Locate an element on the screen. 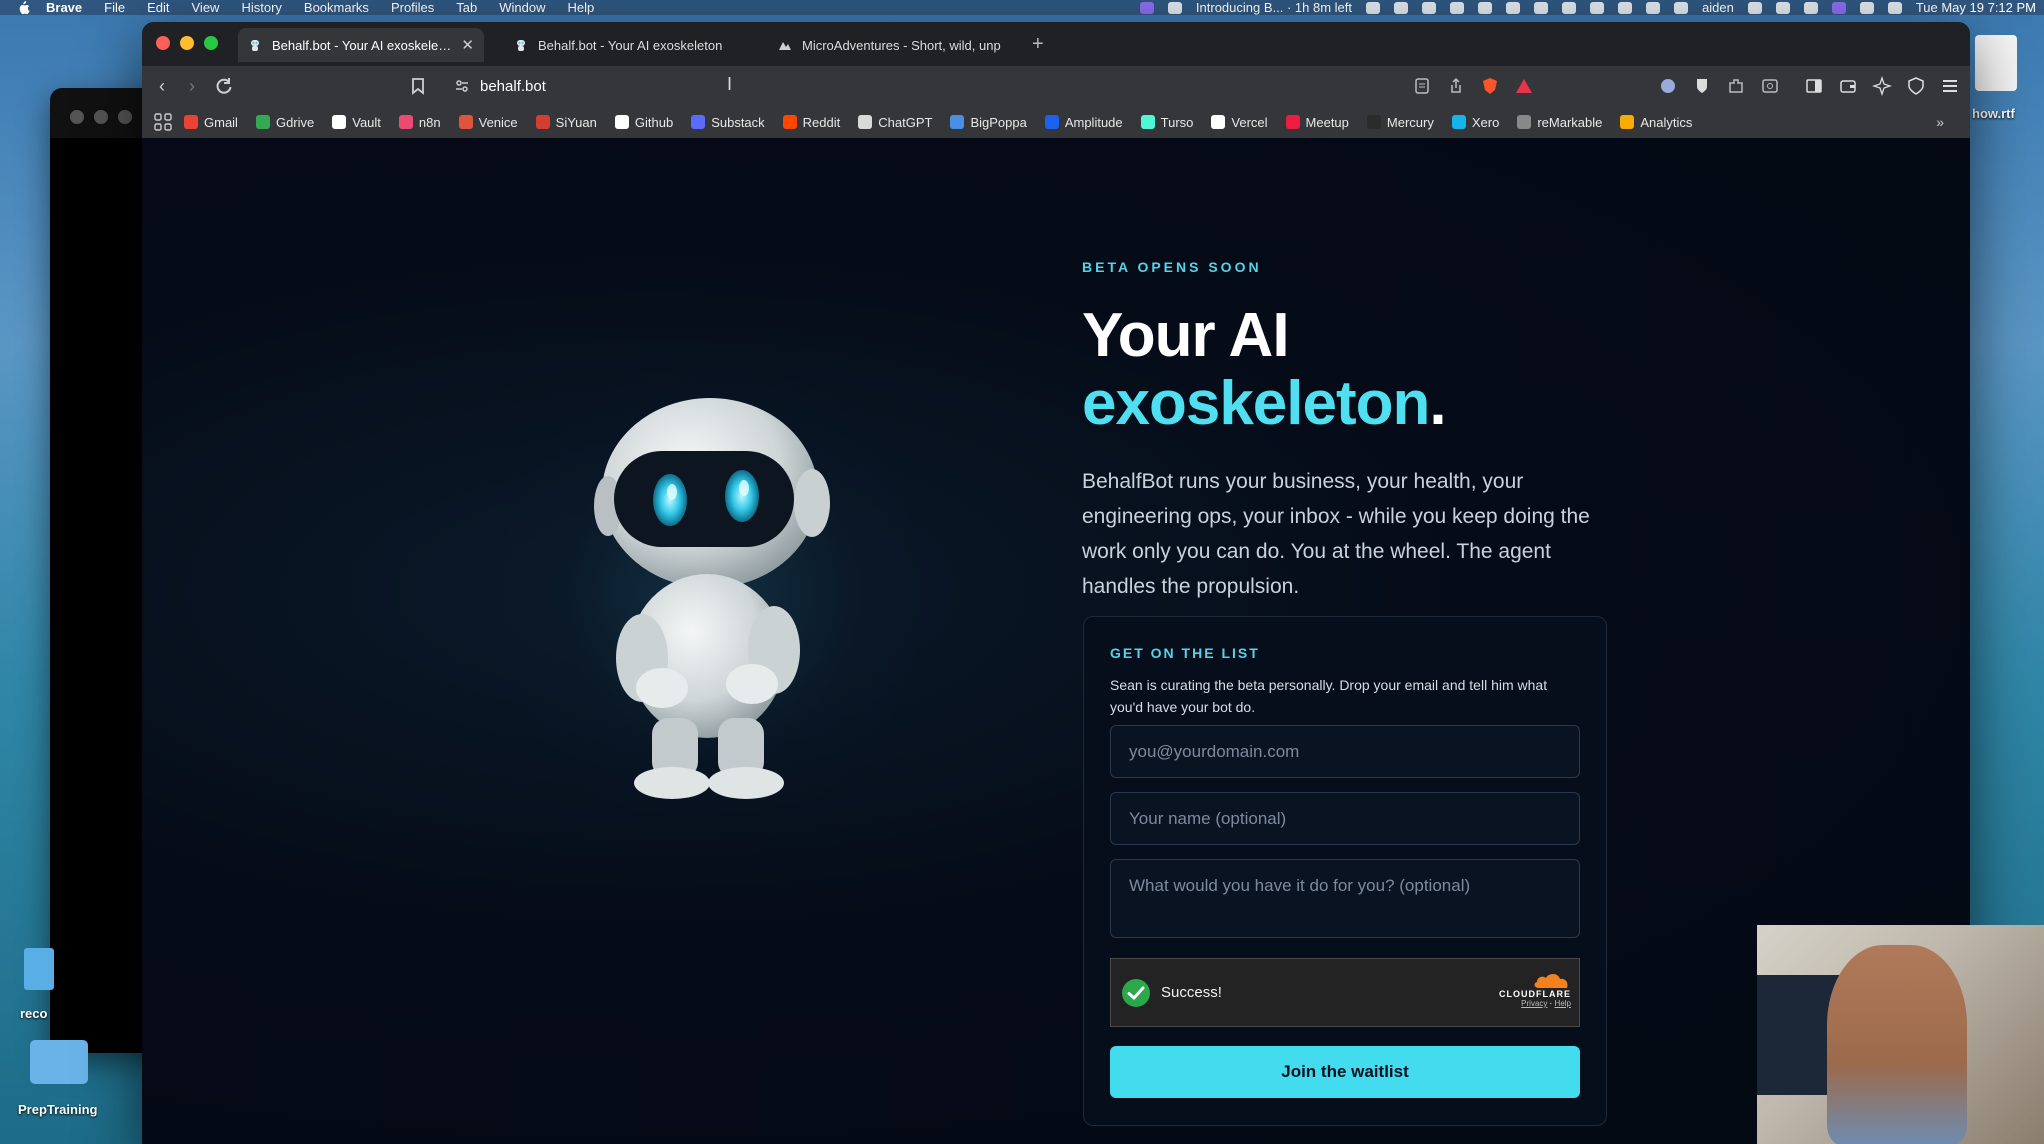 The image size is (2044, 1144). close-window-button is located at coordinates (163, 43).